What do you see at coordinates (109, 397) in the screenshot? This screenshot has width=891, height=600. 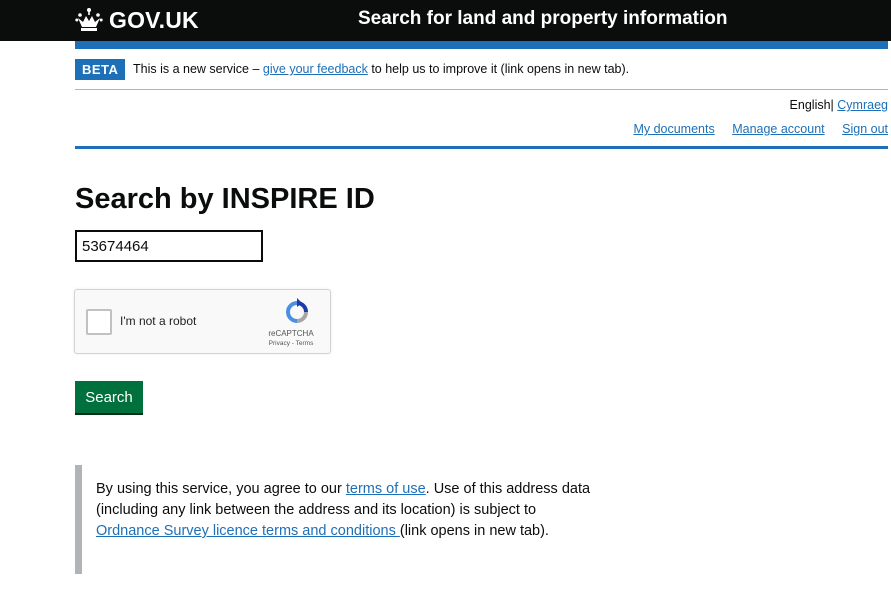 I see `search-button: Search` at bounding box center [109, 397].